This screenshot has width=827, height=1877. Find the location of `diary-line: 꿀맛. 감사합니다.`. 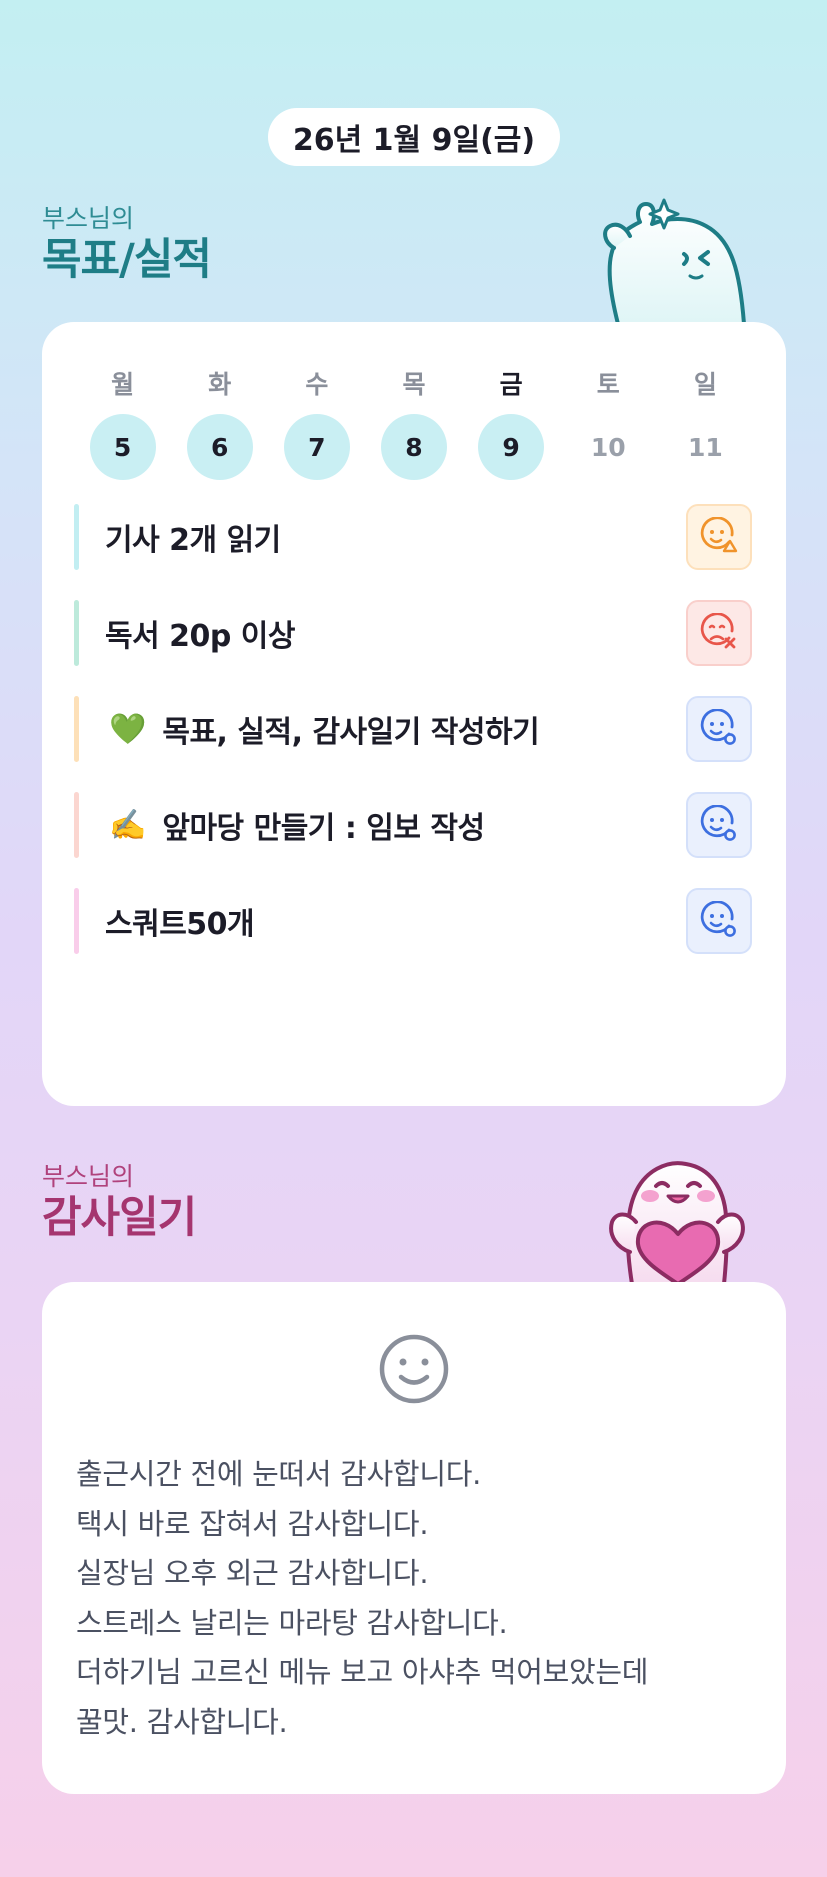

diary-line: 꿀맛. 감사합니다. is located at coordinates (182, 1721).